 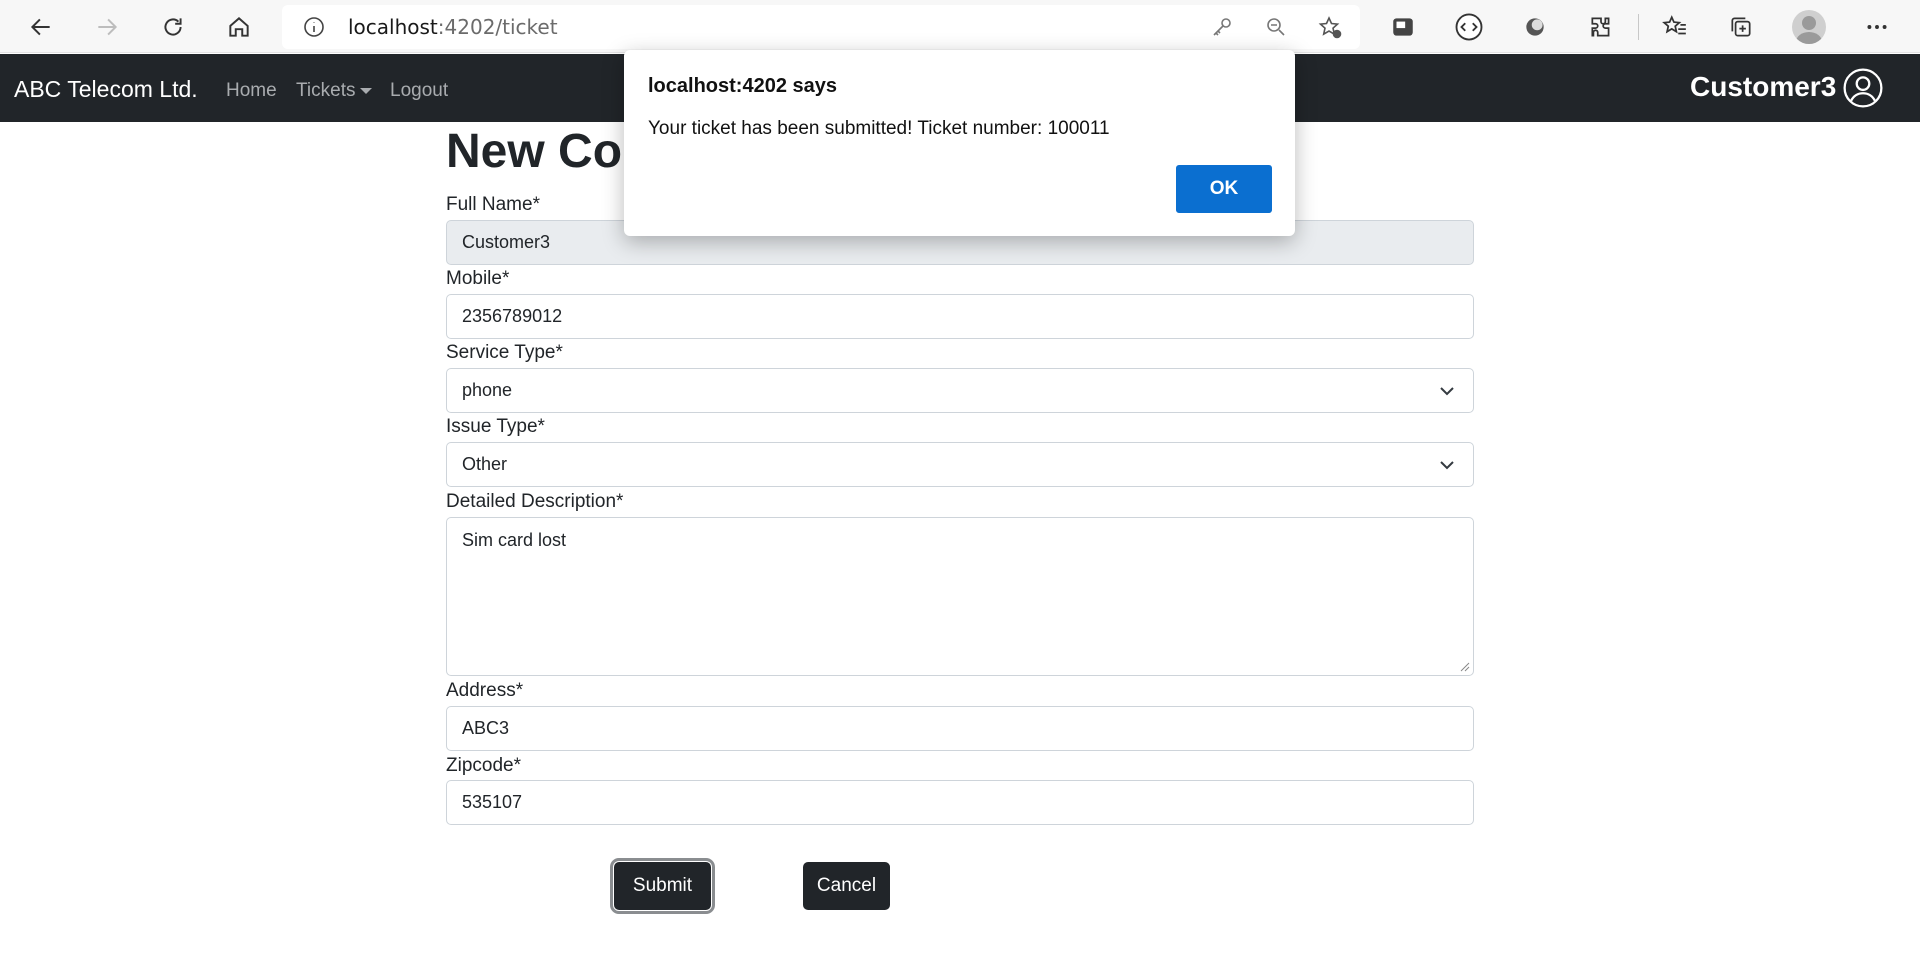 I want to click on url-text: localhost:4202/ticket, so click(x=453, y=27).